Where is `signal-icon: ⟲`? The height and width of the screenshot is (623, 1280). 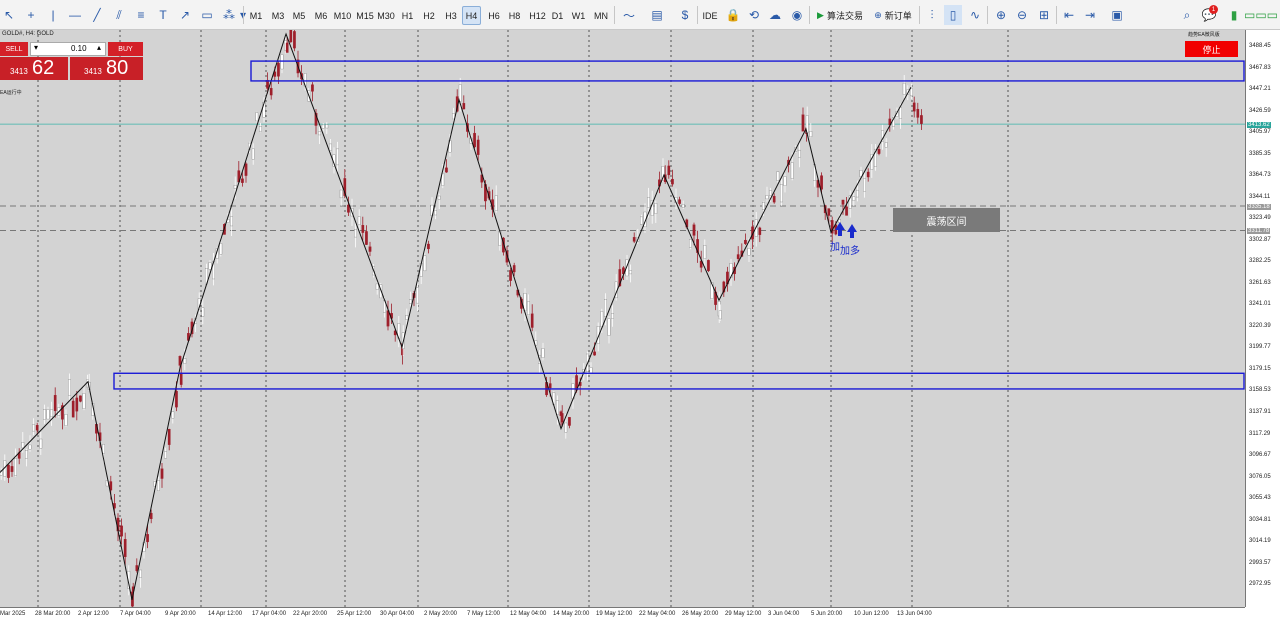
signal-icon: ⟲ is located at coordinates (754, 15).